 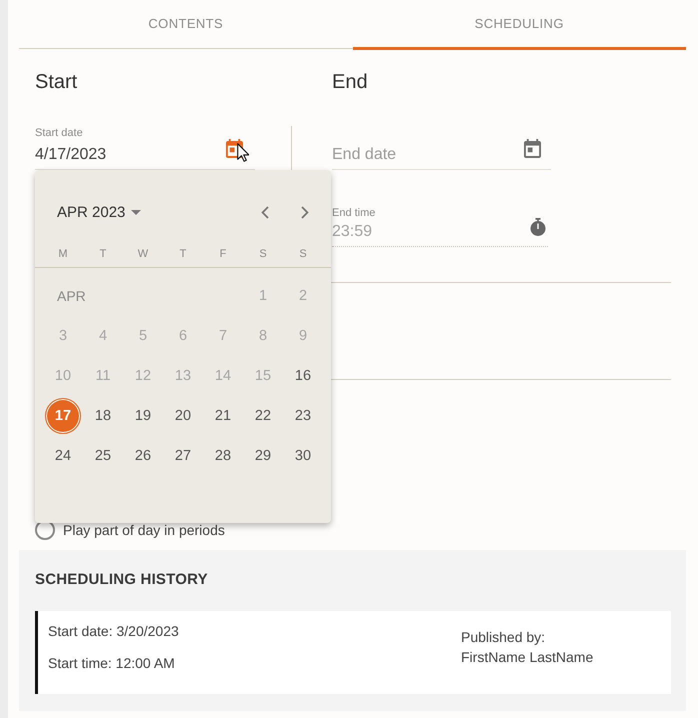 What do you see at coordinates (303, 416) in the screenshot?
I see `calendar-day: 23` at bounding box center [303, 416].